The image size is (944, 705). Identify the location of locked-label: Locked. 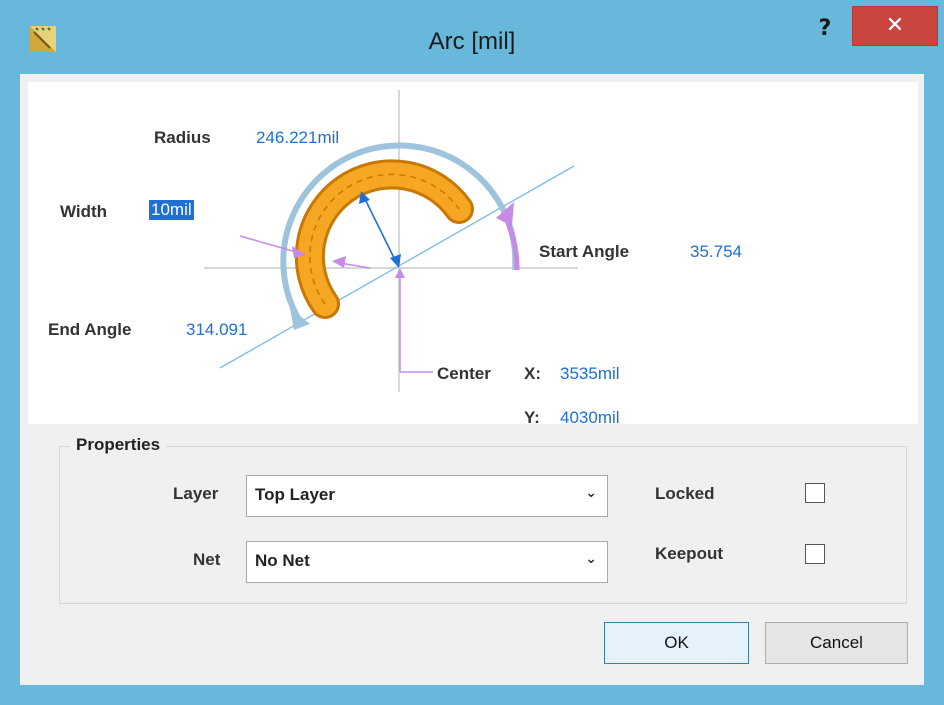
(685, 493).